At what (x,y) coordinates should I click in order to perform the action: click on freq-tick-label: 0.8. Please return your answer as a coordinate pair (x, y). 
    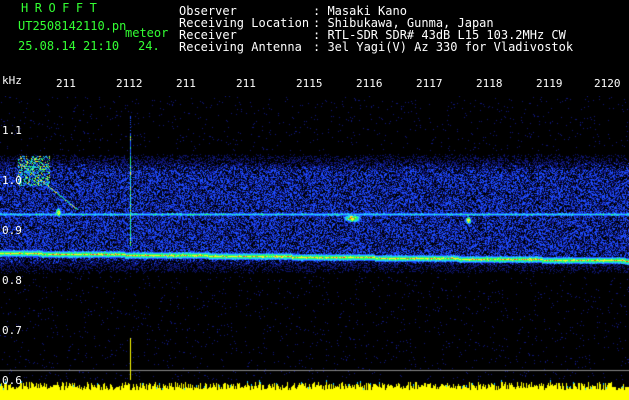
    Looking at the image, I should click on (12, 280).